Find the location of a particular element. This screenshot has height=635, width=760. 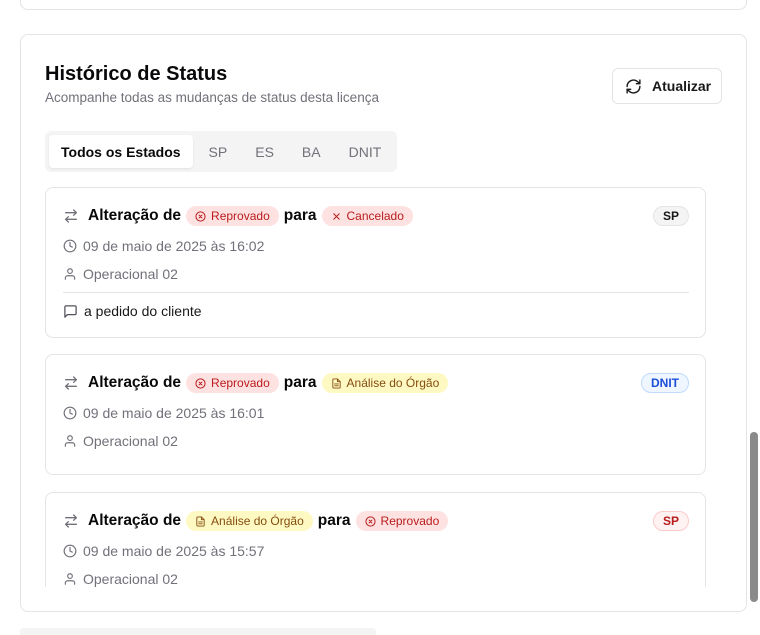

x-icon is located at coordinates (336, 216).